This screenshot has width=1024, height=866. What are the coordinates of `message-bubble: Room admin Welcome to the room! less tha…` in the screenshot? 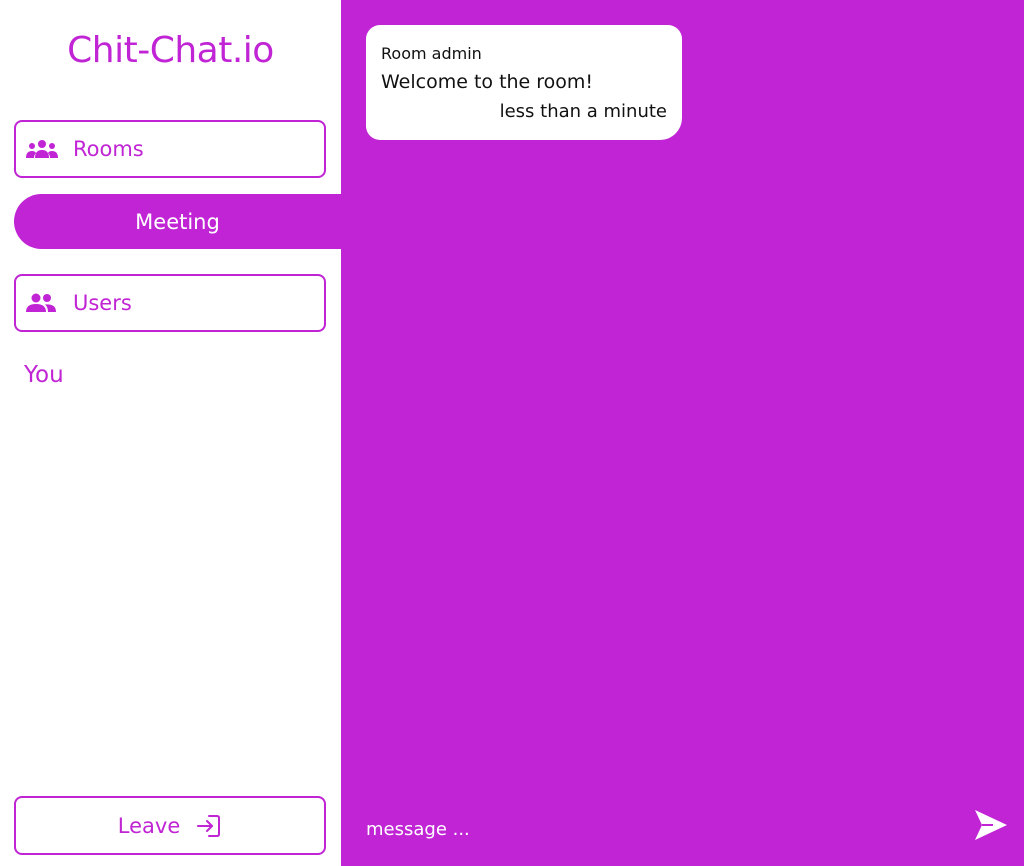 It's located at (524, 82).